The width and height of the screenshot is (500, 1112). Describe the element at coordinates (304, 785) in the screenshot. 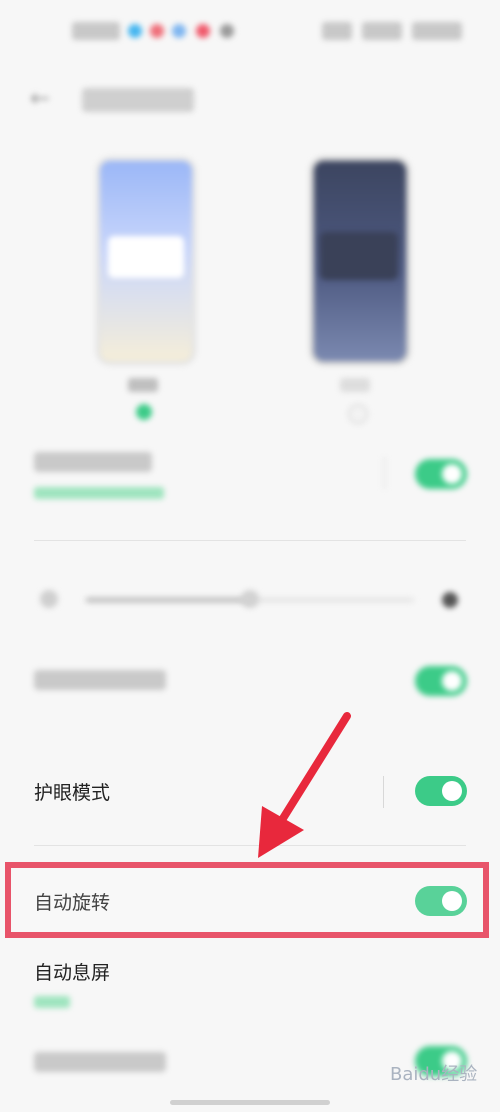

I see `annotation-arrow` at that location.